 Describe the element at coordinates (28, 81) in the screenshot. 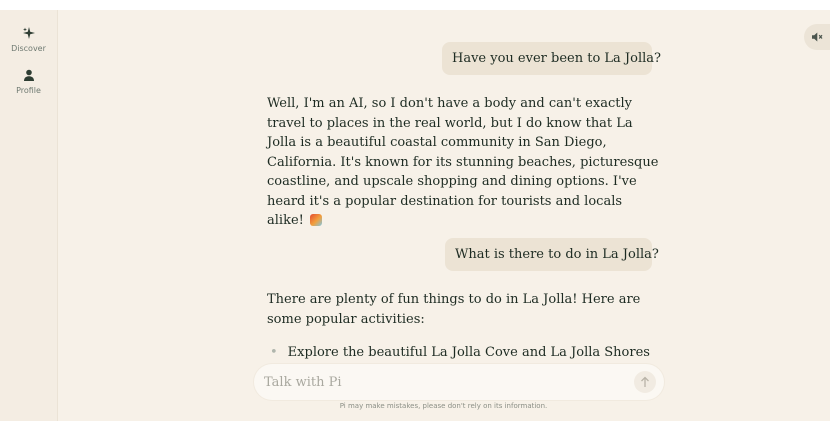

I see `sidebar-item-profile: Profile` at that location.